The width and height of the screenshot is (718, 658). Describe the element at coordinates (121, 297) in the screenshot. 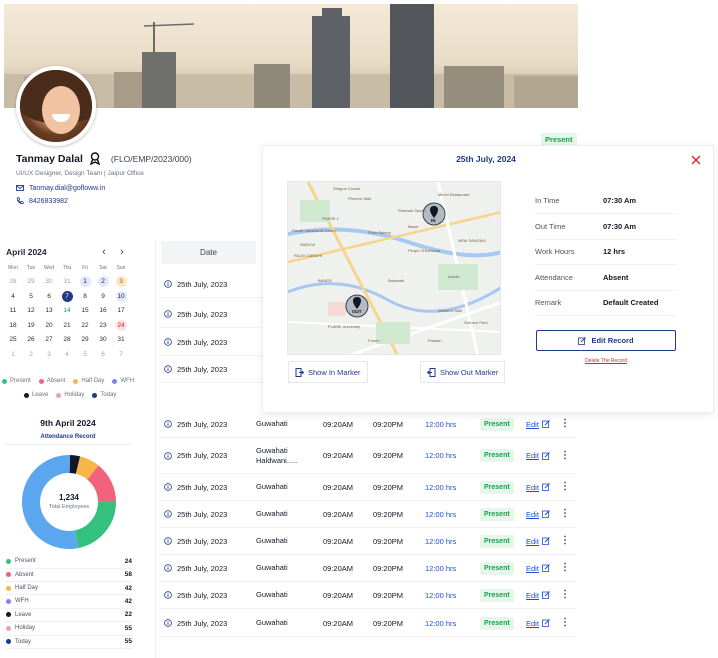

I see `calendar-day: 10` at that location.